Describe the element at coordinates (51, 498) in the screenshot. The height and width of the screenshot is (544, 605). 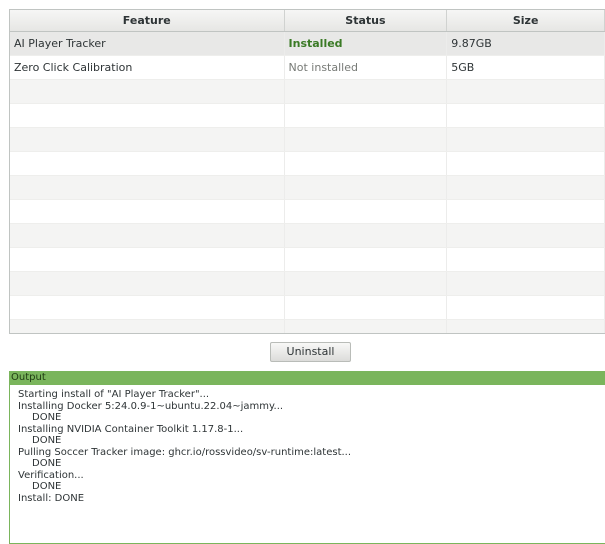
I see `output-line: Install: DONE` at that location.